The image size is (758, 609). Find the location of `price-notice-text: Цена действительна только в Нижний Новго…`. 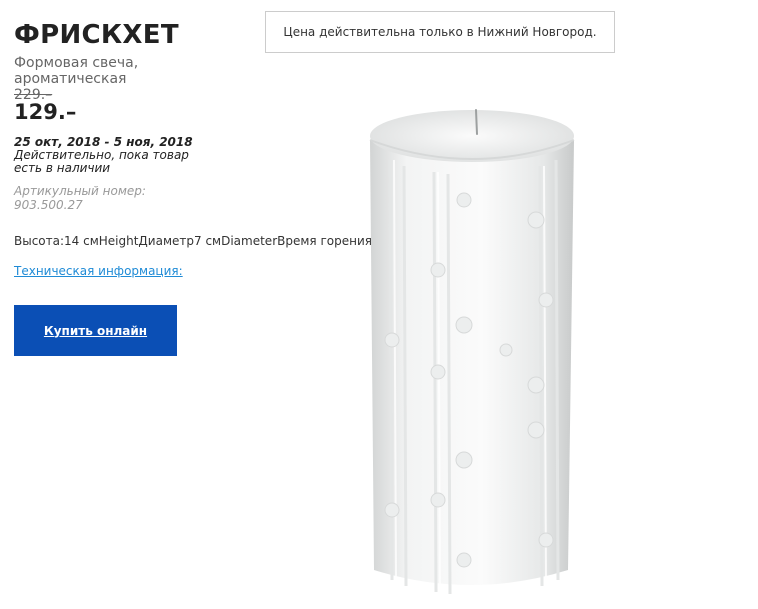

price-notice-text: Цена действительна только в Нижний Новго… is located at coordinates (440, 32).